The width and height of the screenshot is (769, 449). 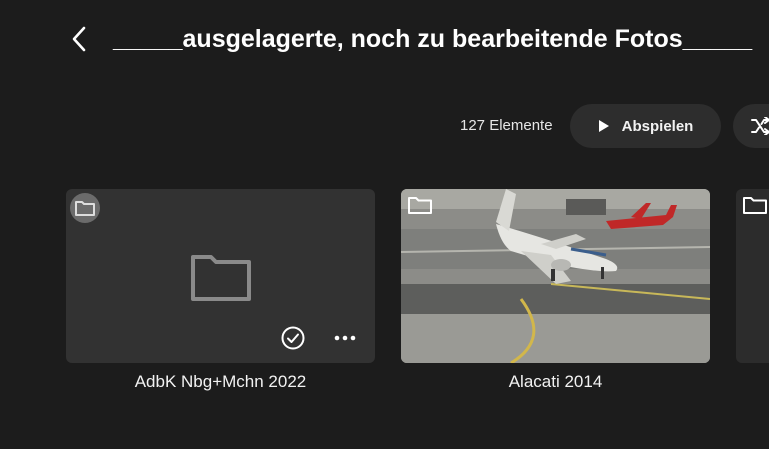 I want to click on folder-card-partial, so click(x=752, y=276).